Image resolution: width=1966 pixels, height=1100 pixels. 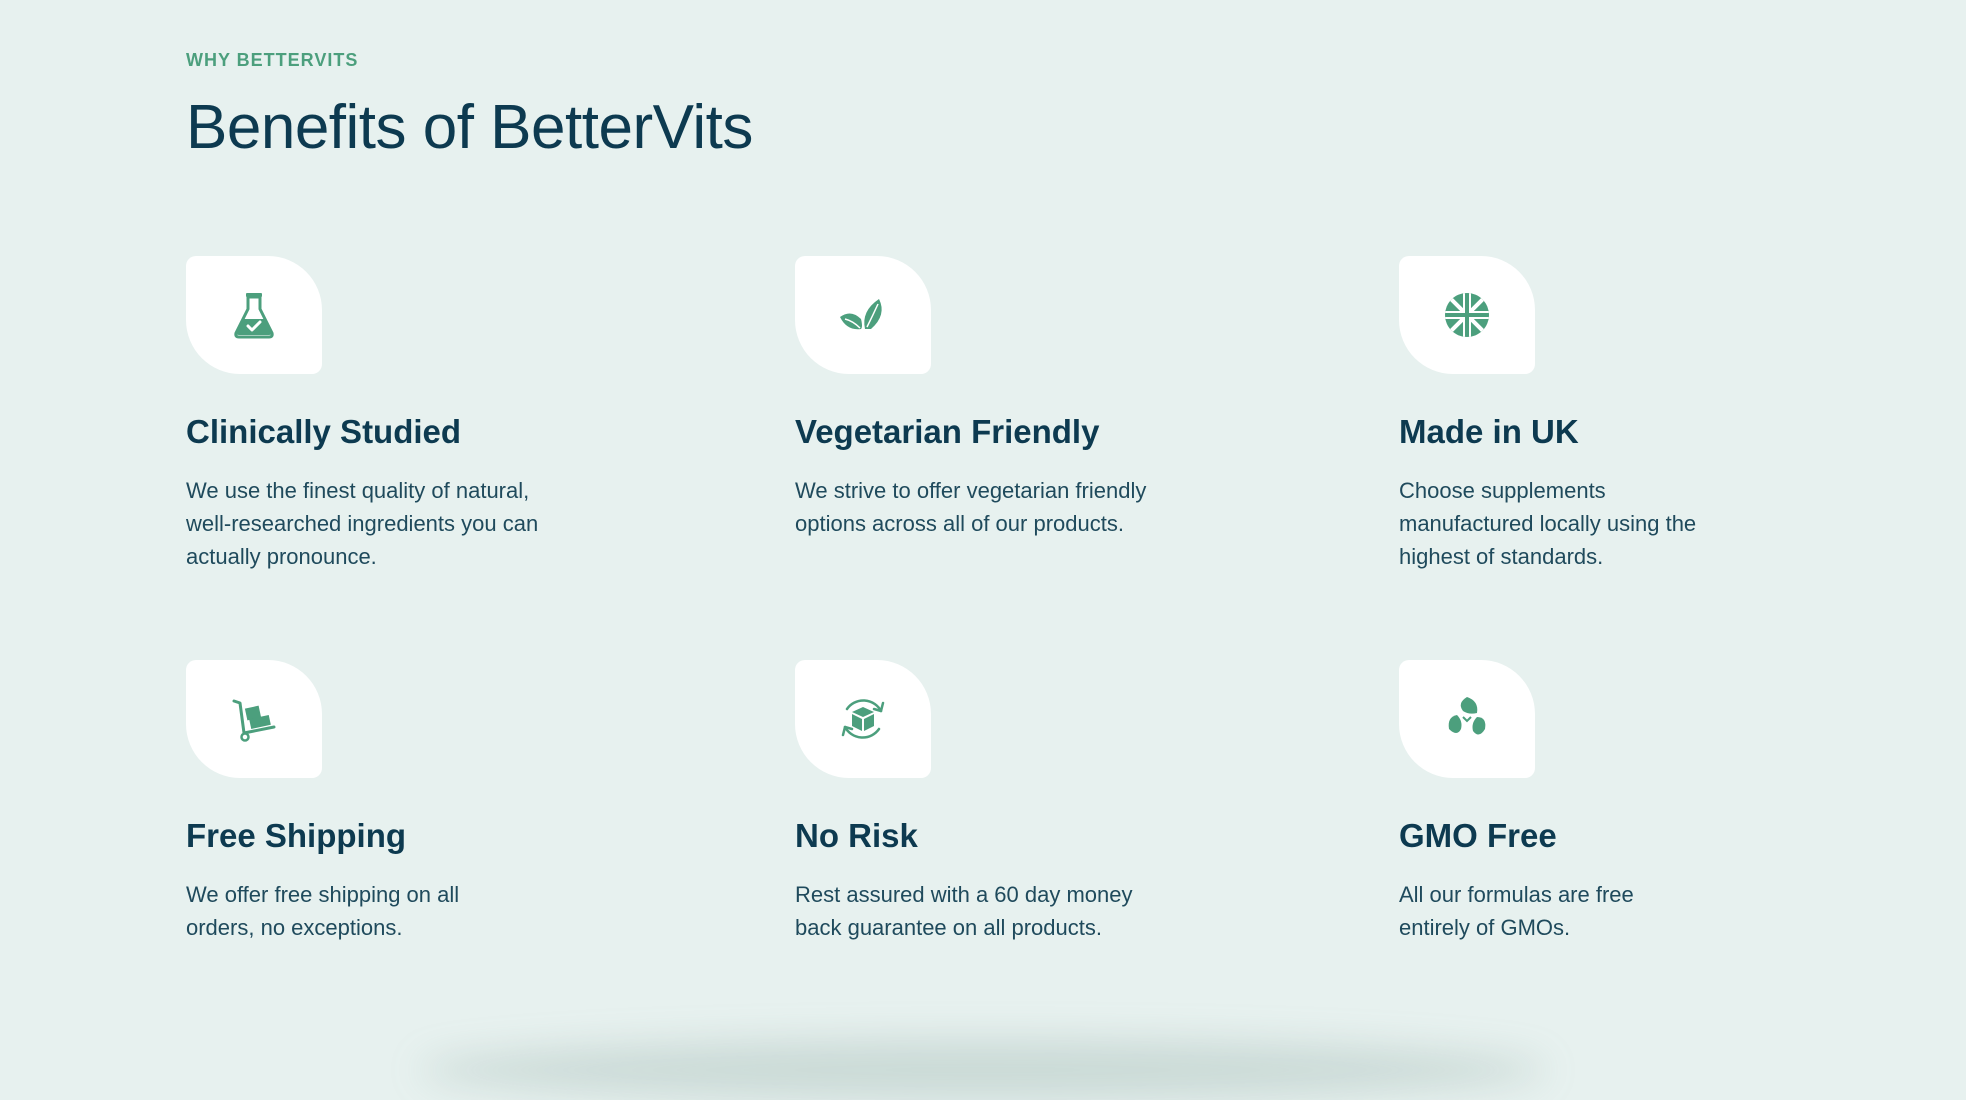 I want to click on benefit-title: GMO Free, so click(x=1478, y=835).